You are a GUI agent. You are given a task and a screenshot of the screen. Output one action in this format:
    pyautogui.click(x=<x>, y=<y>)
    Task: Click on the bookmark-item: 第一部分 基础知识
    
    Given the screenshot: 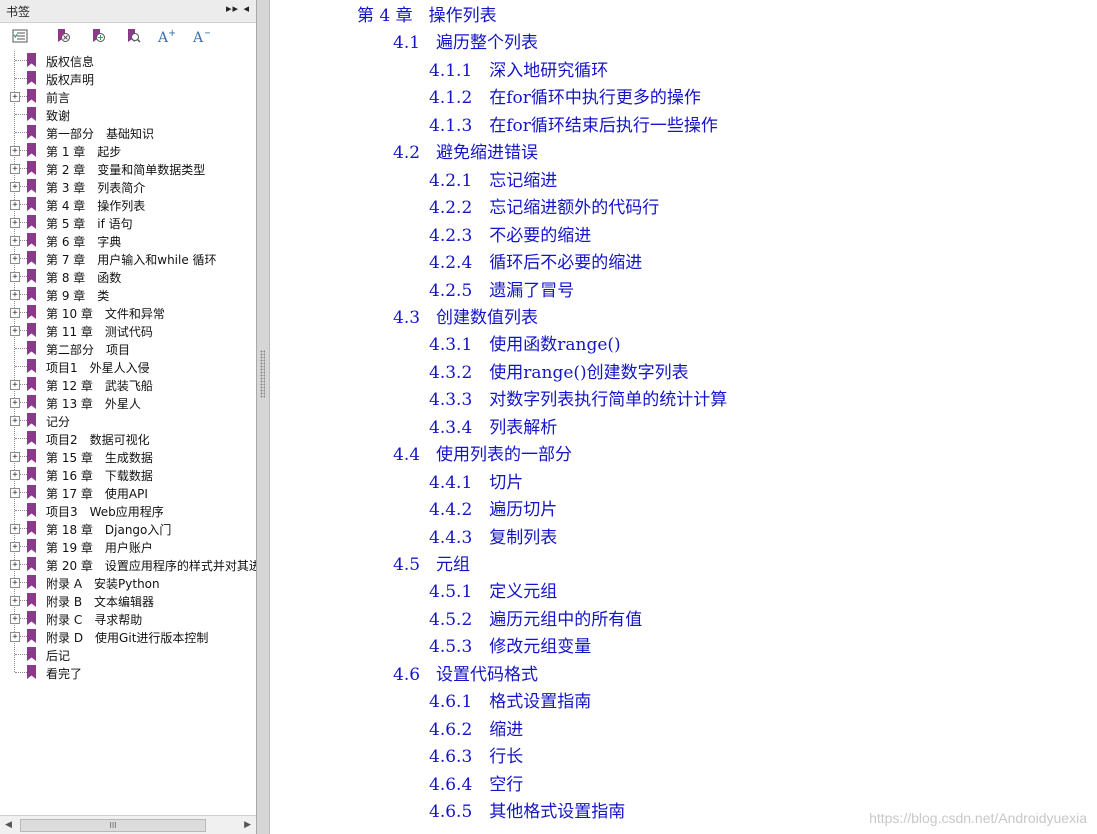 What is the action you would take?
    pyautogui.click(x=128, y=132)
    